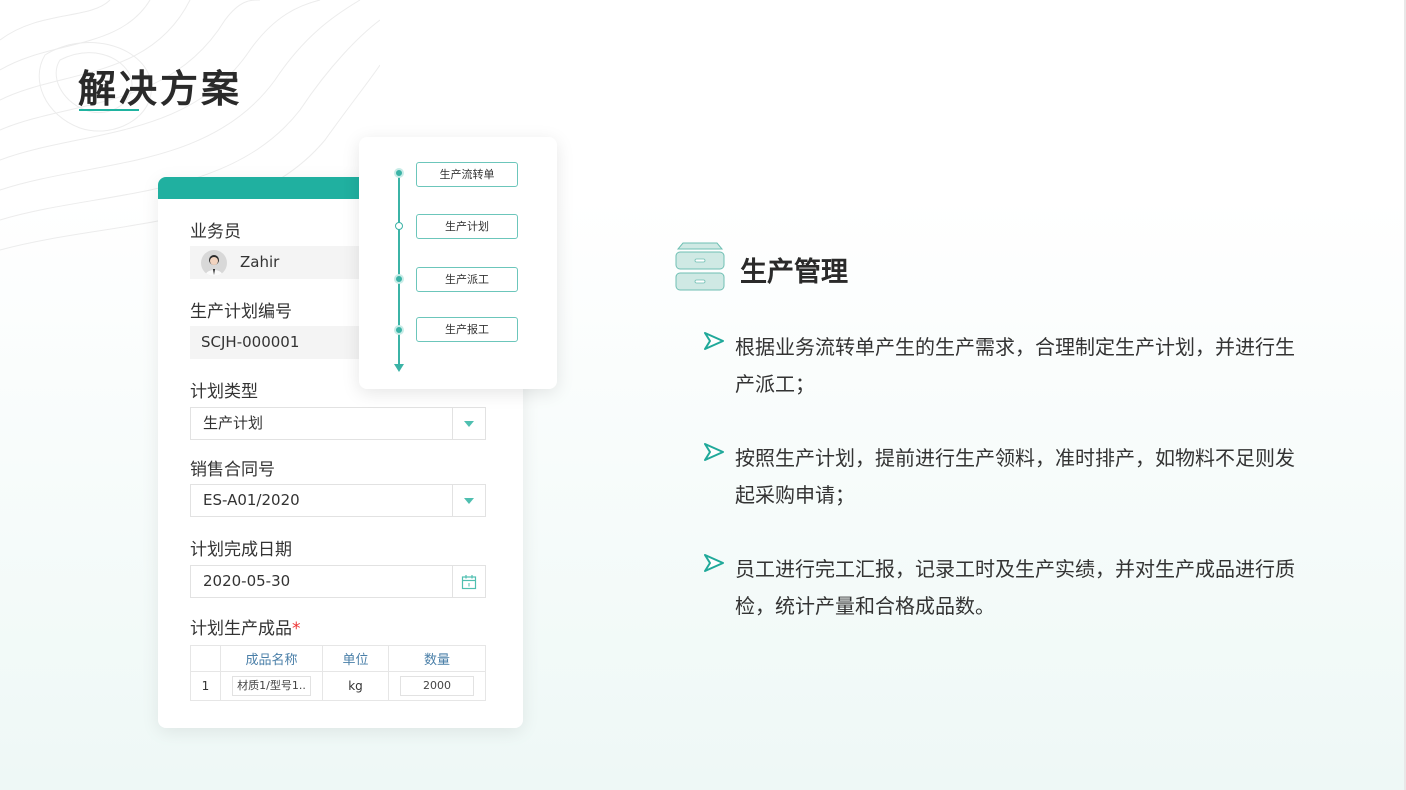 Image resolution: width=1406 pixels, height=790 pixels. What do you see at coordinates (1015, 365) in the screenshot?
I see `bullet-text: 根据业务流转单产生的生产需求，合理制定生产计划，并进行生产派工；` at bounding box center [1015, 365].